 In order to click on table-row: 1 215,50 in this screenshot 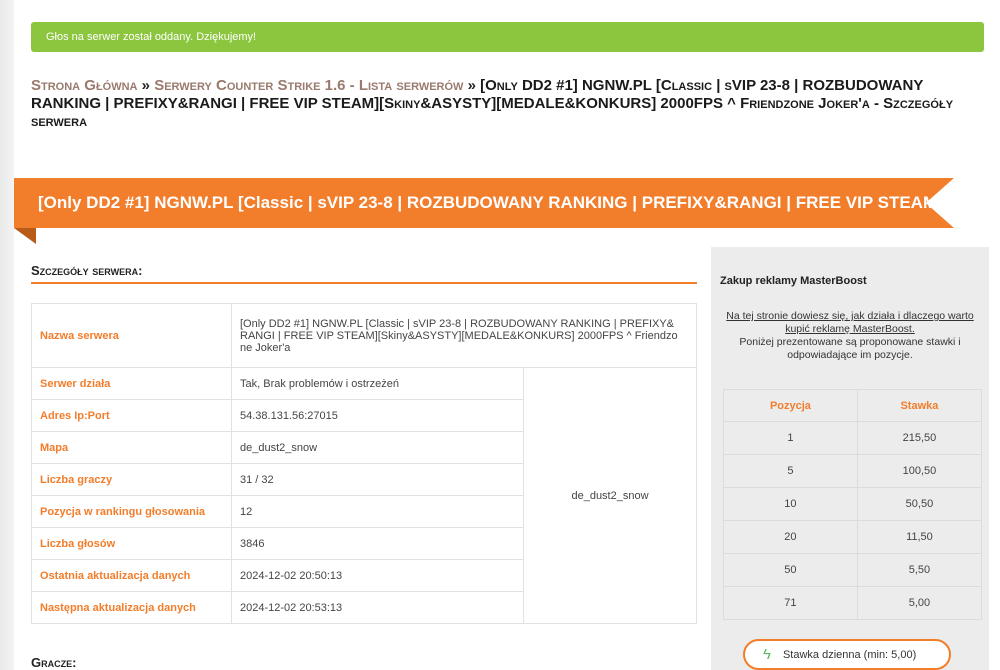, I will do `click(853, 438)`.